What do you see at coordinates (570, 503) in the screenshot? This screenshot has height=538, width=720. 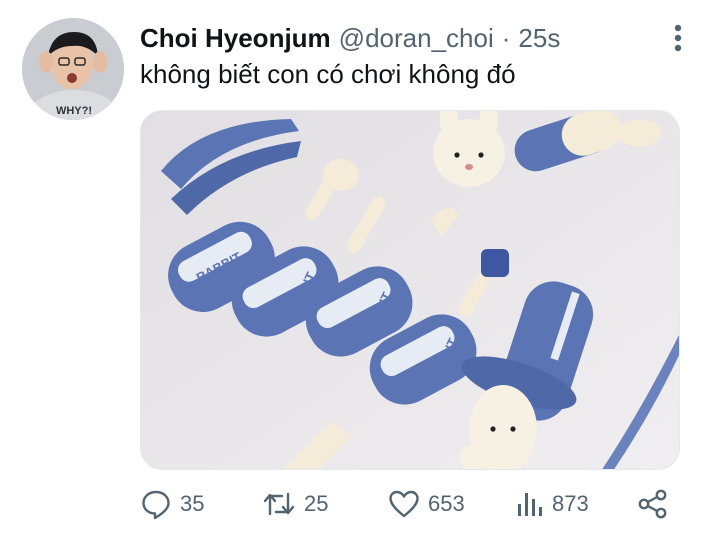 I see `view-count: 873` at bounding box center [570, 503].